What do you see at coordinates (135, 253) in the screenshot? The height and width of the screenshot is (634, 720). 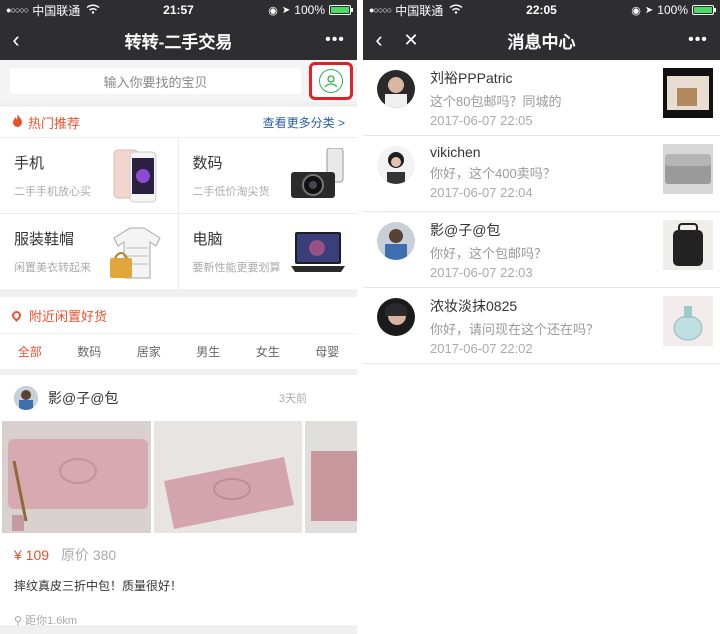 I see `clothing-image` at bounding box center [135, 253].